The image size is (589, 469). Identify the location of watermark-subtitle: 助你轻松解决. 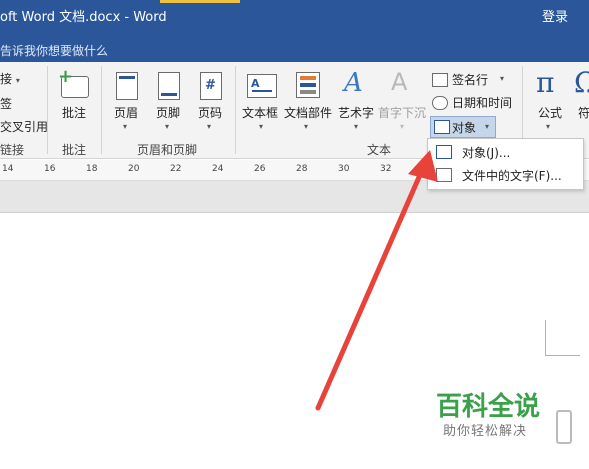
(485, 431).